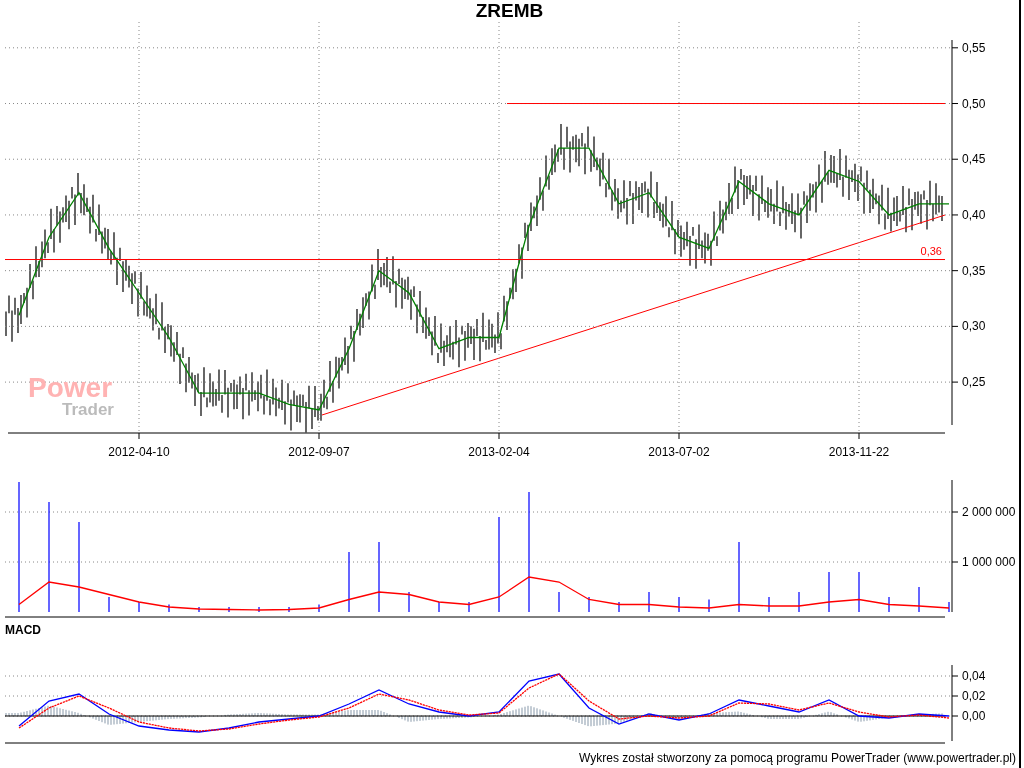  Describe the element at coordinates (974, 159) in the screenshot. I see `axis-label: 0,45` at that location.